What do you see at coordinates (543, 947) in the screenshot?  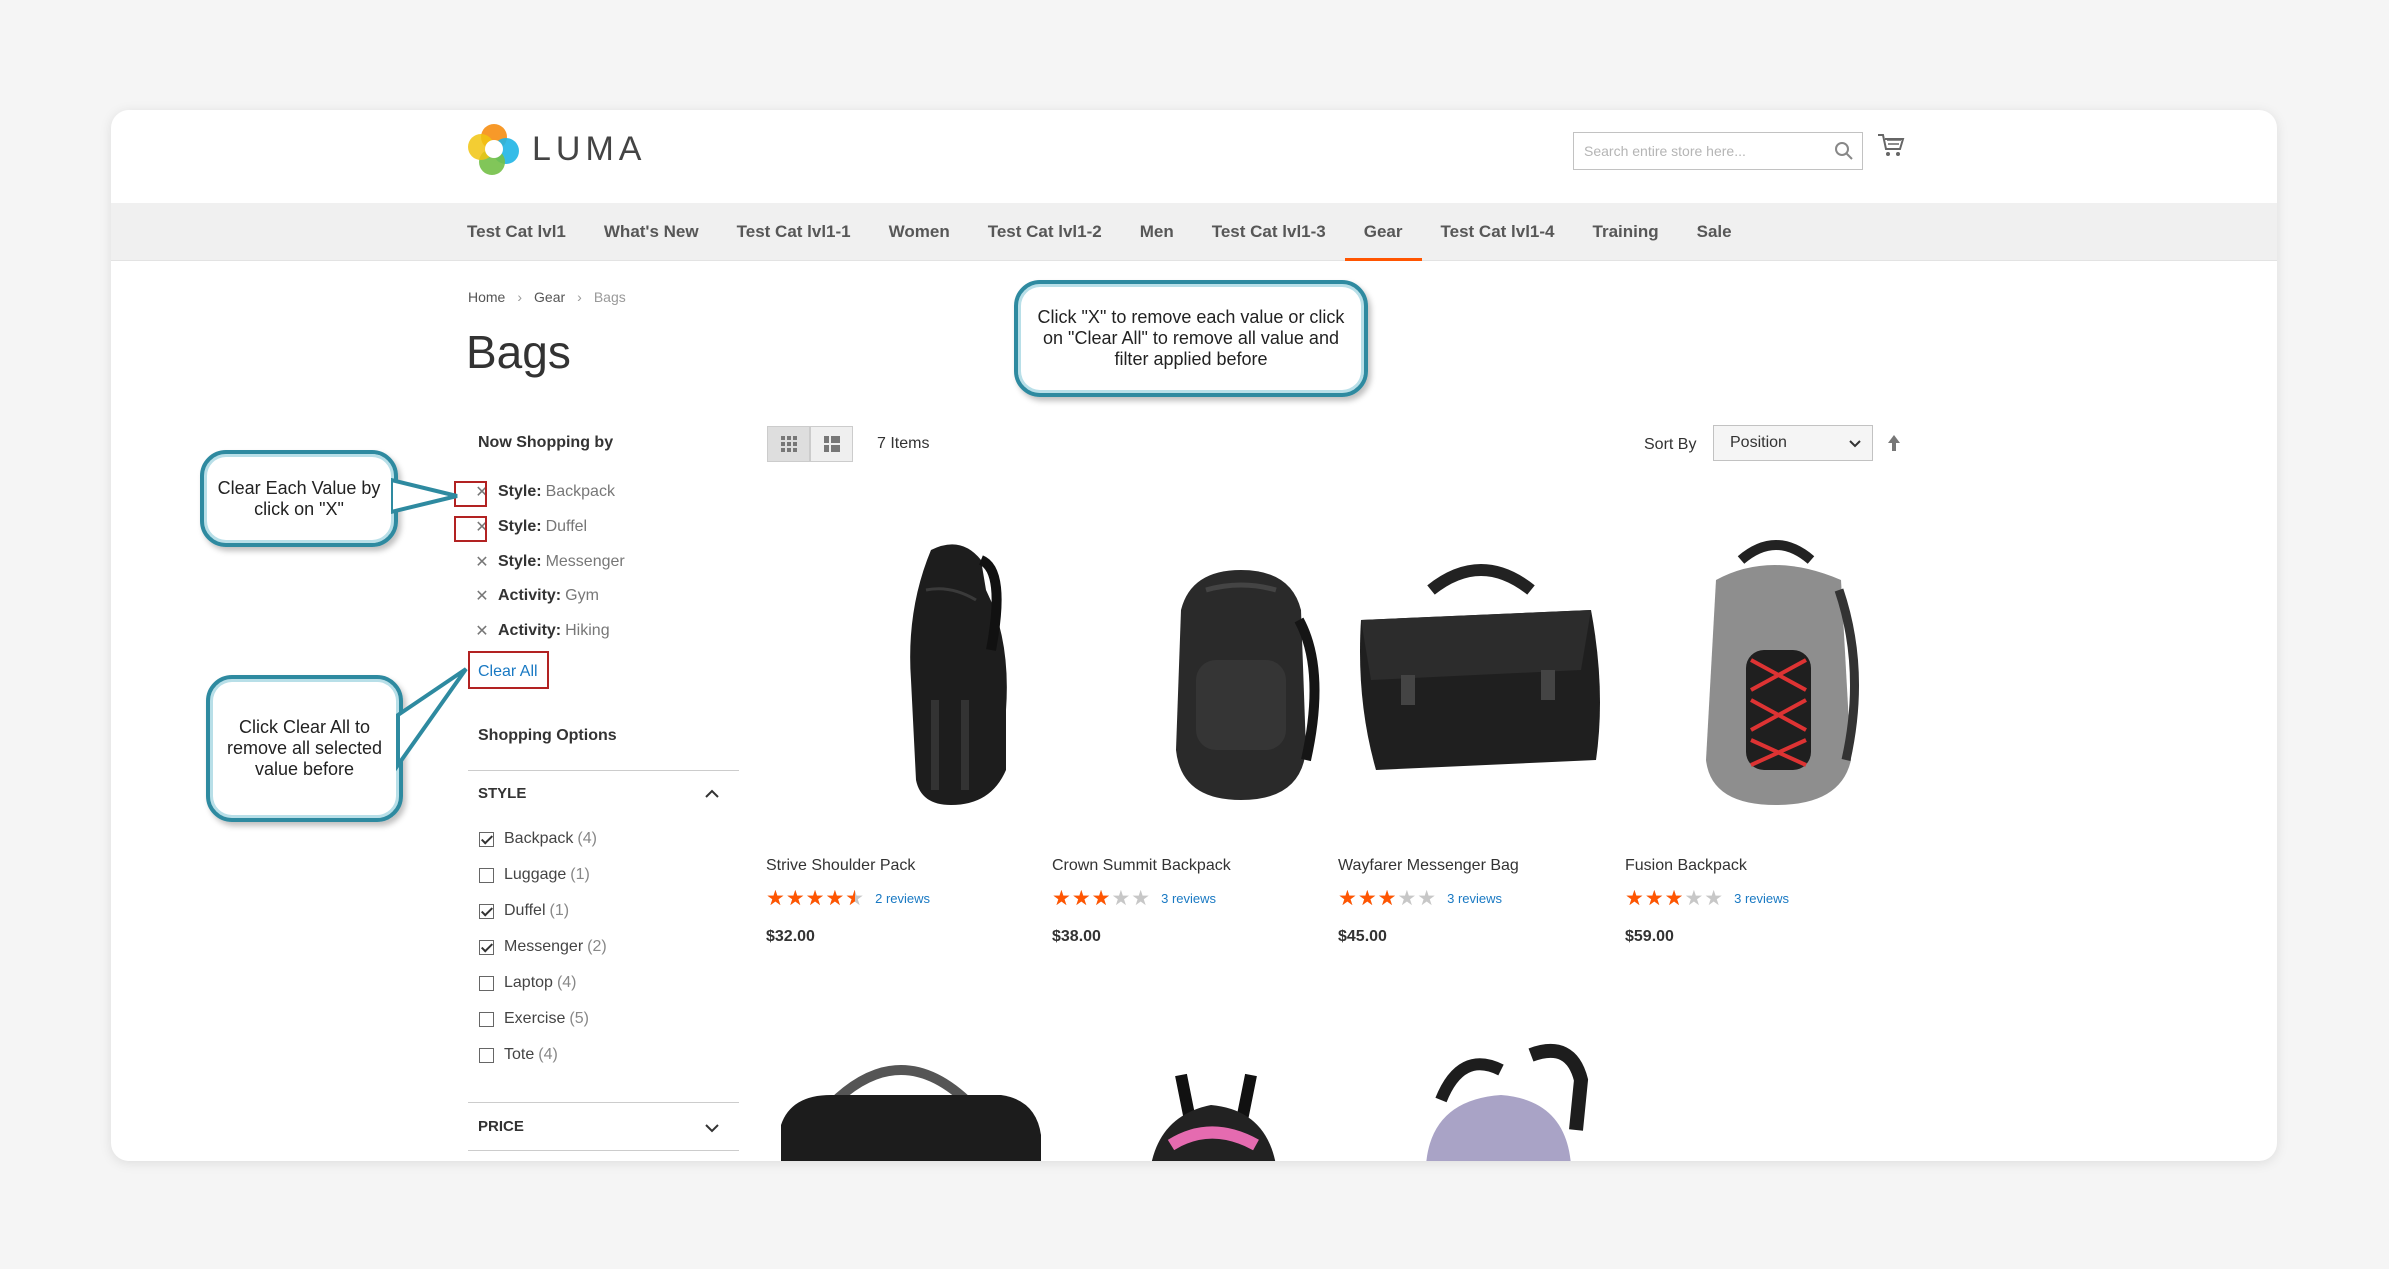 I see `style-option: Messenger (2)` at bounding box center [543, 947].